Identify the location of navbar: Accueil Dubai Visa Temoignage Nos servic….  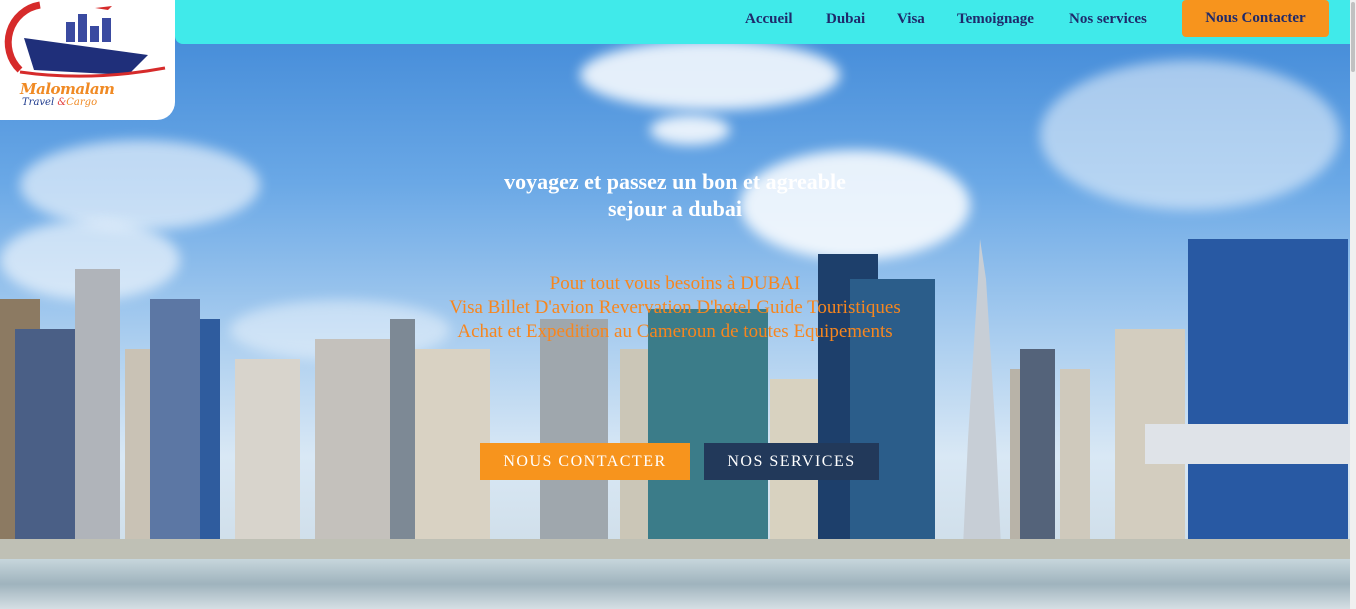
(762, 22).